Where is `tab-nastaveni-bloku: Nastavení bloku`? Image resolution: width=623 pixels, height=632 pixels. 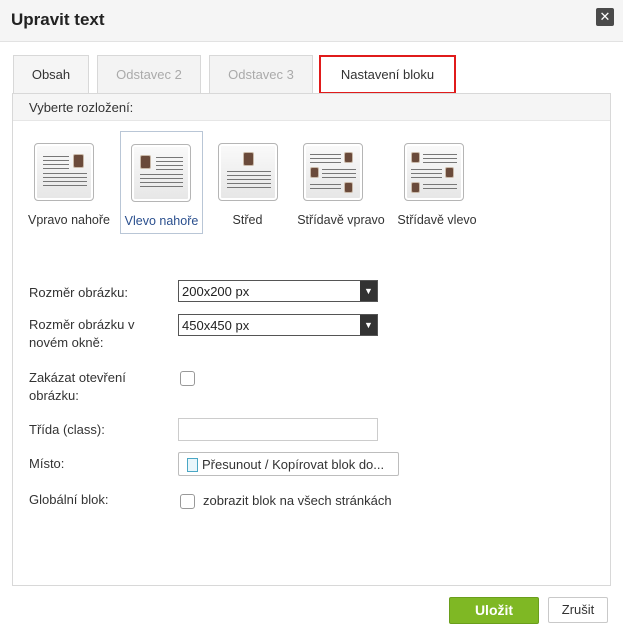
tab-nastaveni-bloku: Nastavení bloku is located at coordinates (387, 74).